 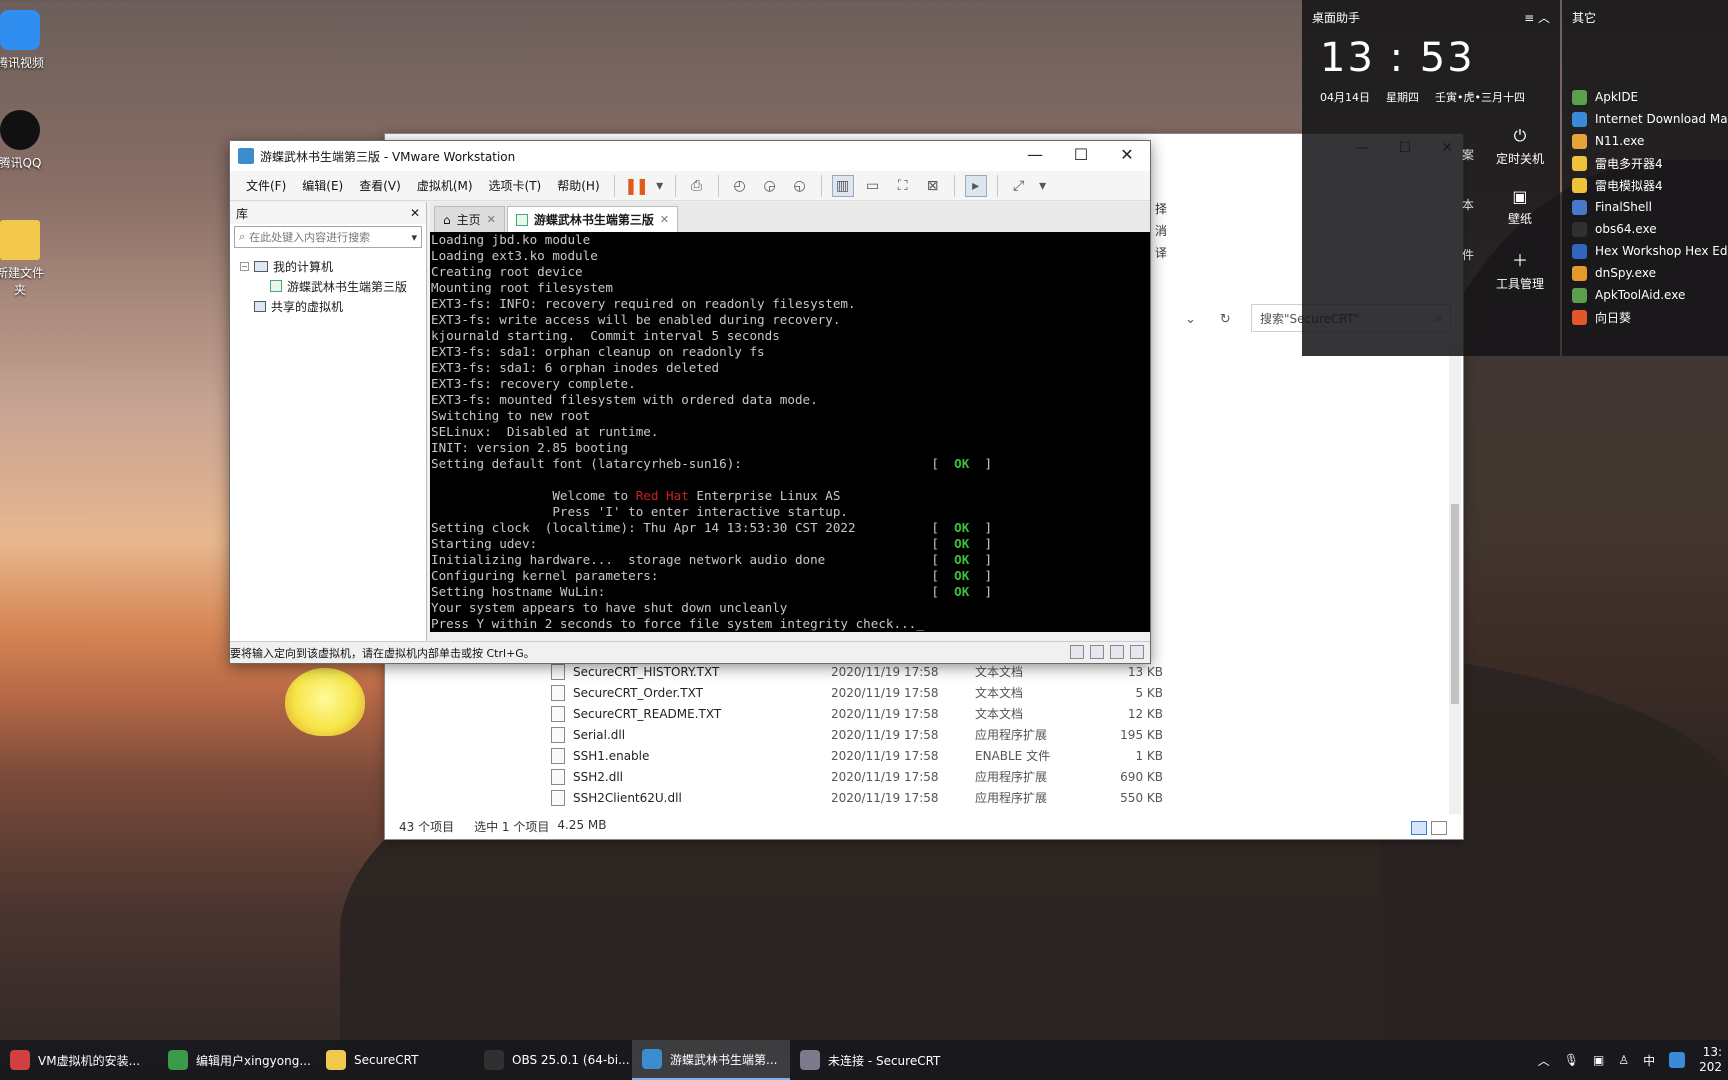 I want to click on sound-icon, so click(x=1117, y=652).